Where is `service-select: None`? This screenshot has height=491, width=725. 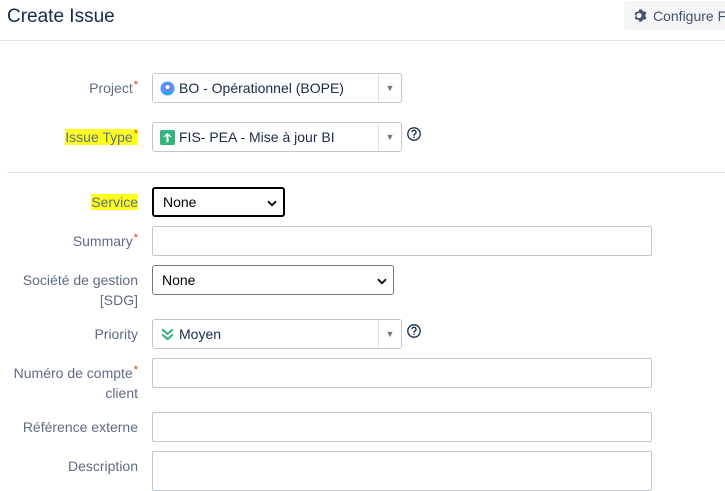 service-select: None is located at coordinates (218, 202).